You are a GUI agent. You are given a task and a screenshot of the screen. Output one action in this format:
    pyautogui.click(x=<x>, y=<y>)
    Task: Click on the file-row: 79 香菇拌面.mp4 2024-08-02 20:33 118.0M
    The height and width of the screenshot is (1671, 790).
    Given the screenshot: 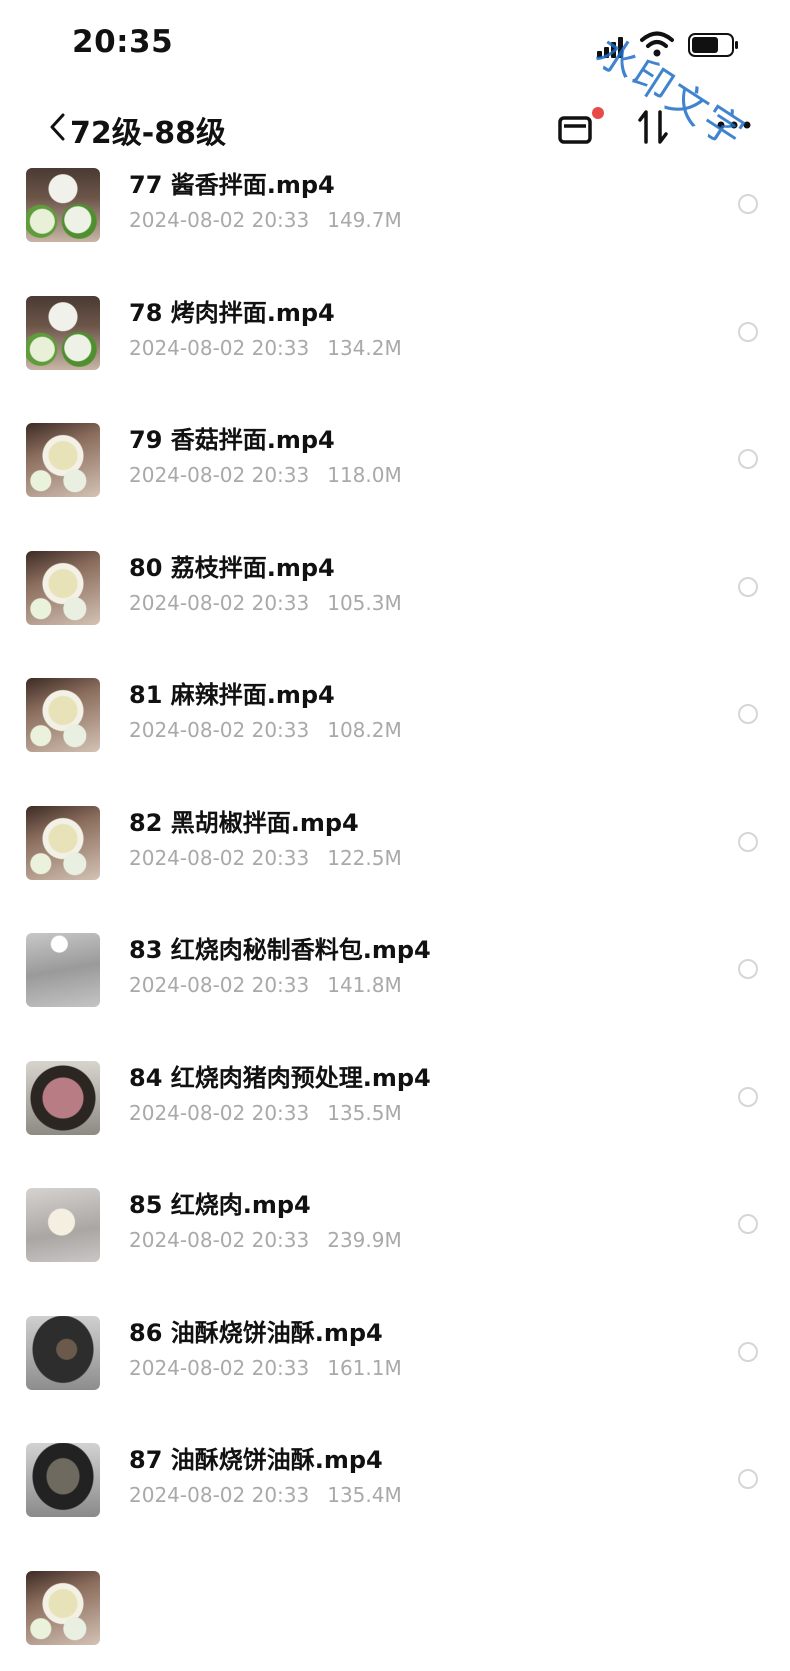 What is the action you would take?
    pyautogui.click(x=395, y=473)
    